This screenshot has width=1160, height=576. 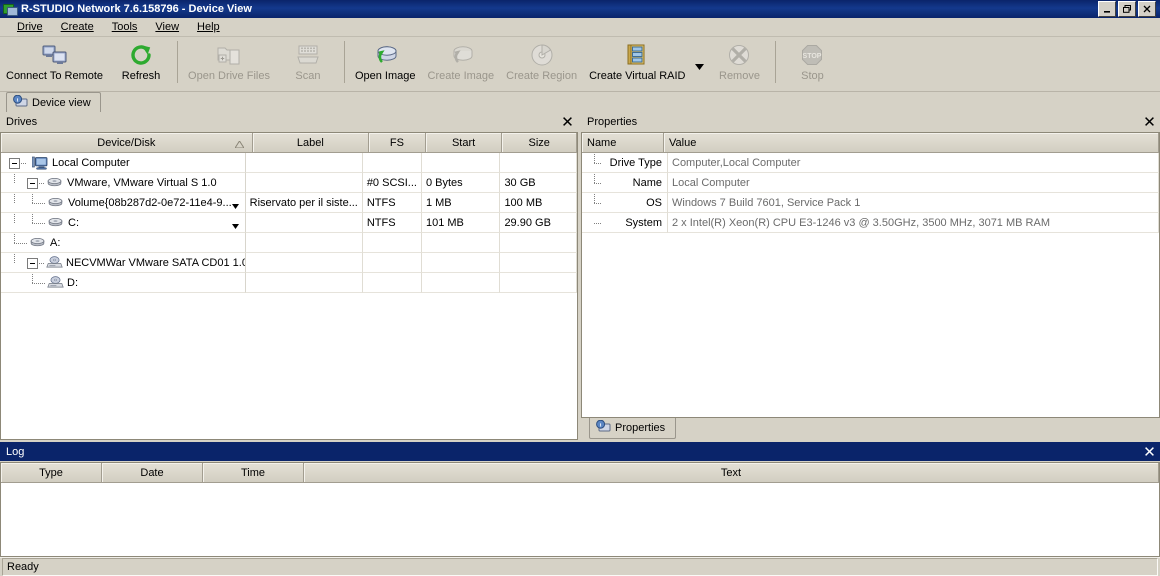 I want to click on column-header-log-text: Text, so click(x=731, y=473).